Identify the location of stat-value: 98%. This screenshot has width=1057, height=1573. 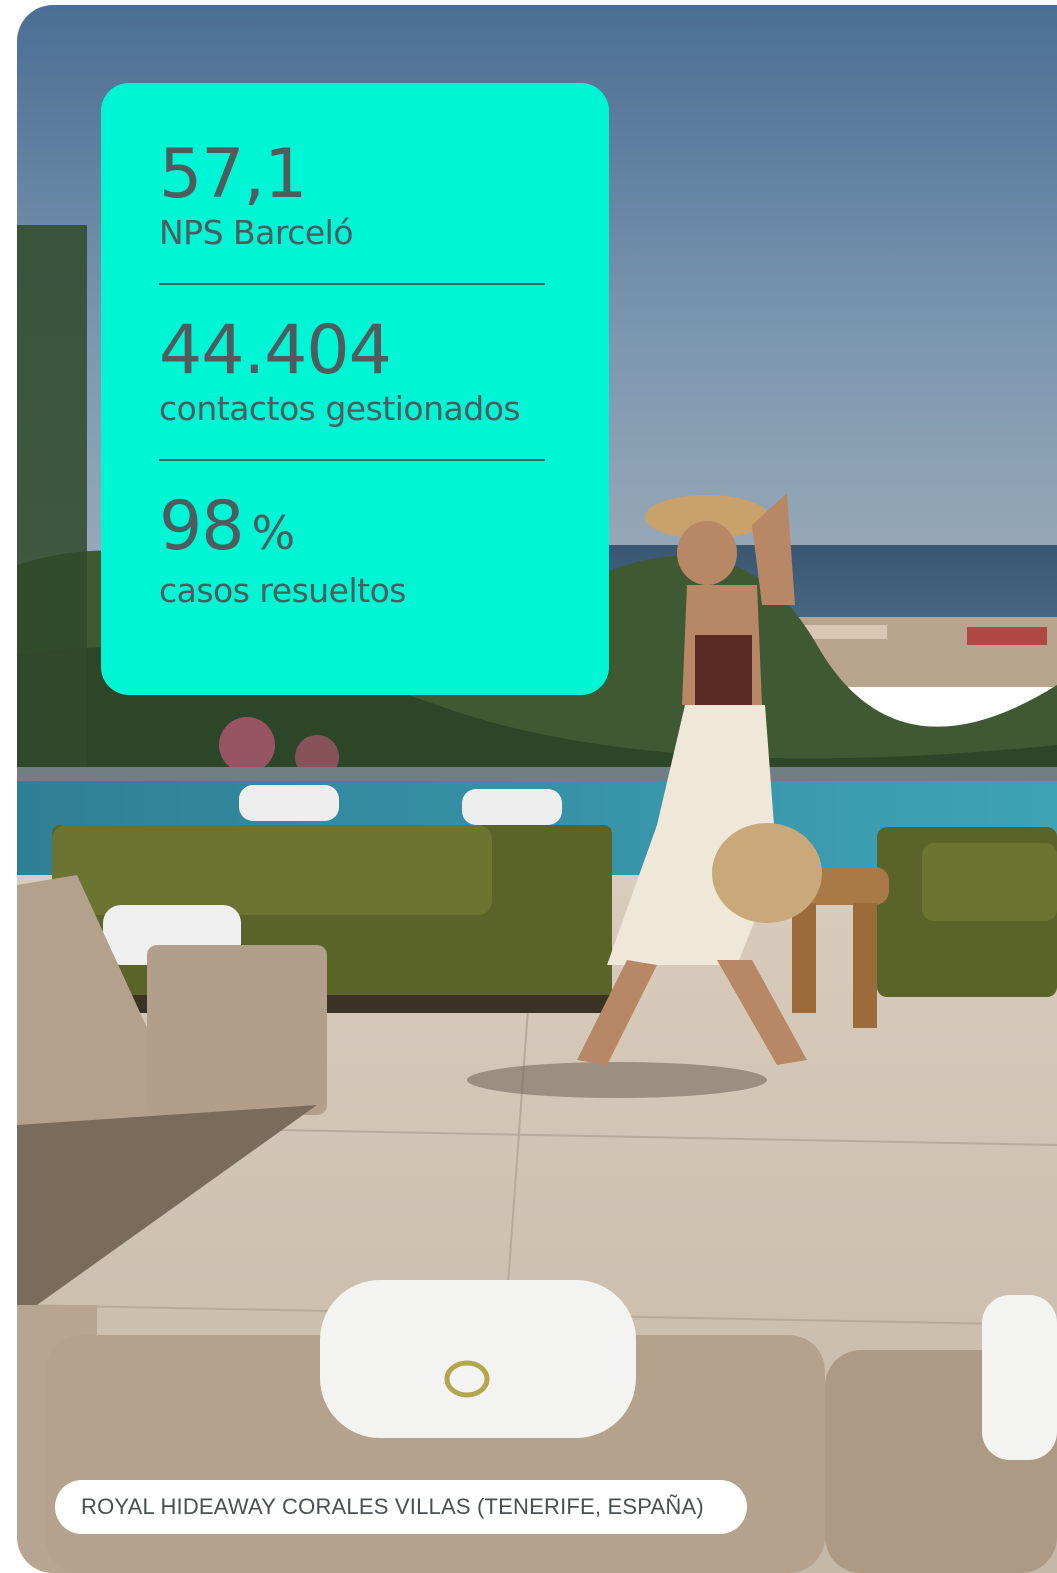
(352, 530).